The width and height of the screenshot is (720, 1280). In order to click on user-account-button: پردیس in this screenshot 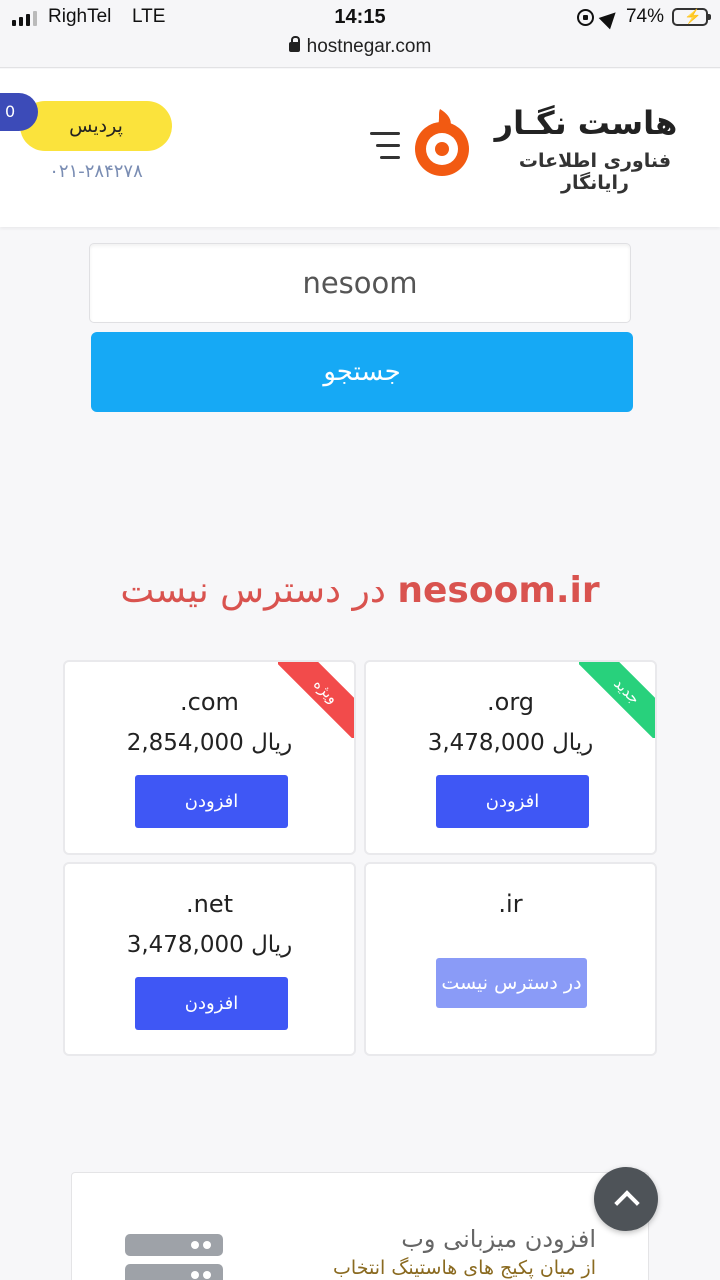, I will do `click(96, 126)`.